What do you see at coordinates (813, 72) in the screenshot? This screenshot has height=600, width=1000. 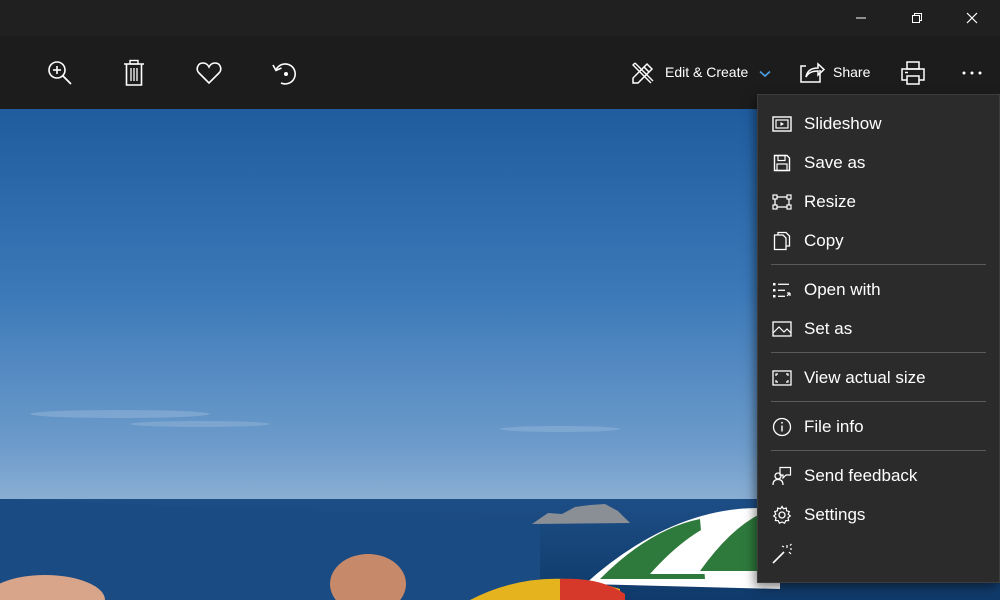 I see `share-icon` at bounding box center [813, 72].